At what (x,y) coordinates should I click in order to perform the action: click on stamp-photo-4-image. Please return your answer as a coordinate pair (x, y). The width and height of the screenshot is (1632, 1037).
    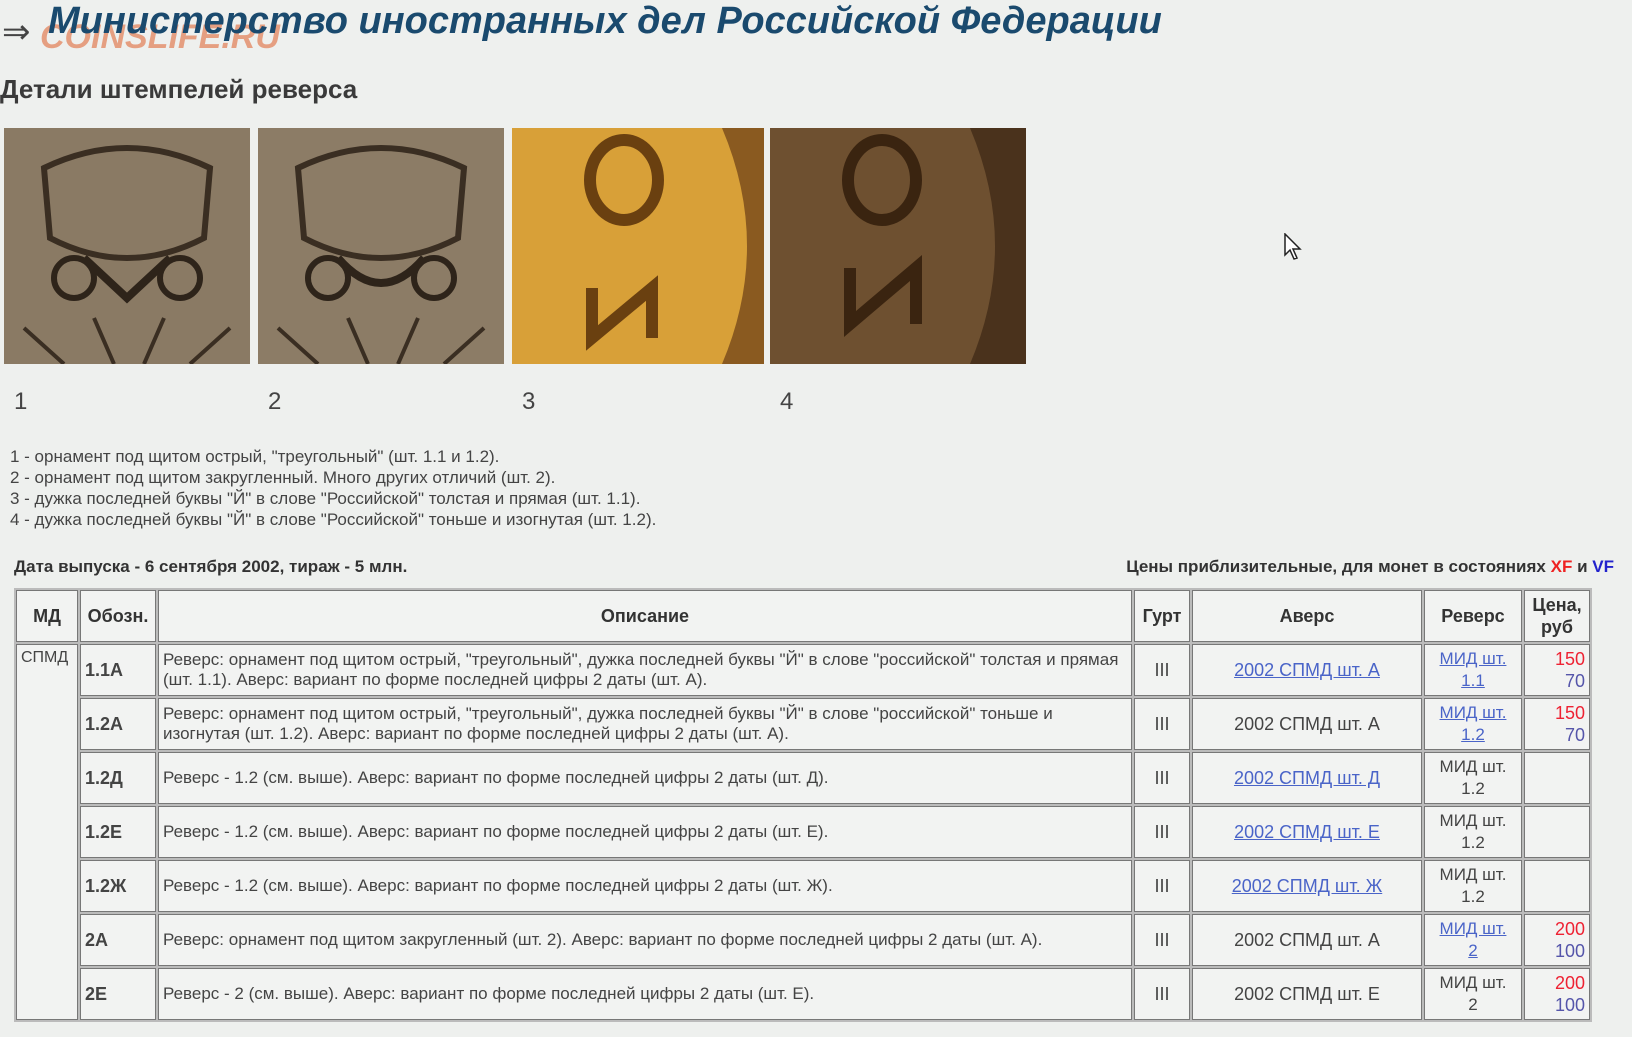
    Looking at the image, I should click on (898, 246).